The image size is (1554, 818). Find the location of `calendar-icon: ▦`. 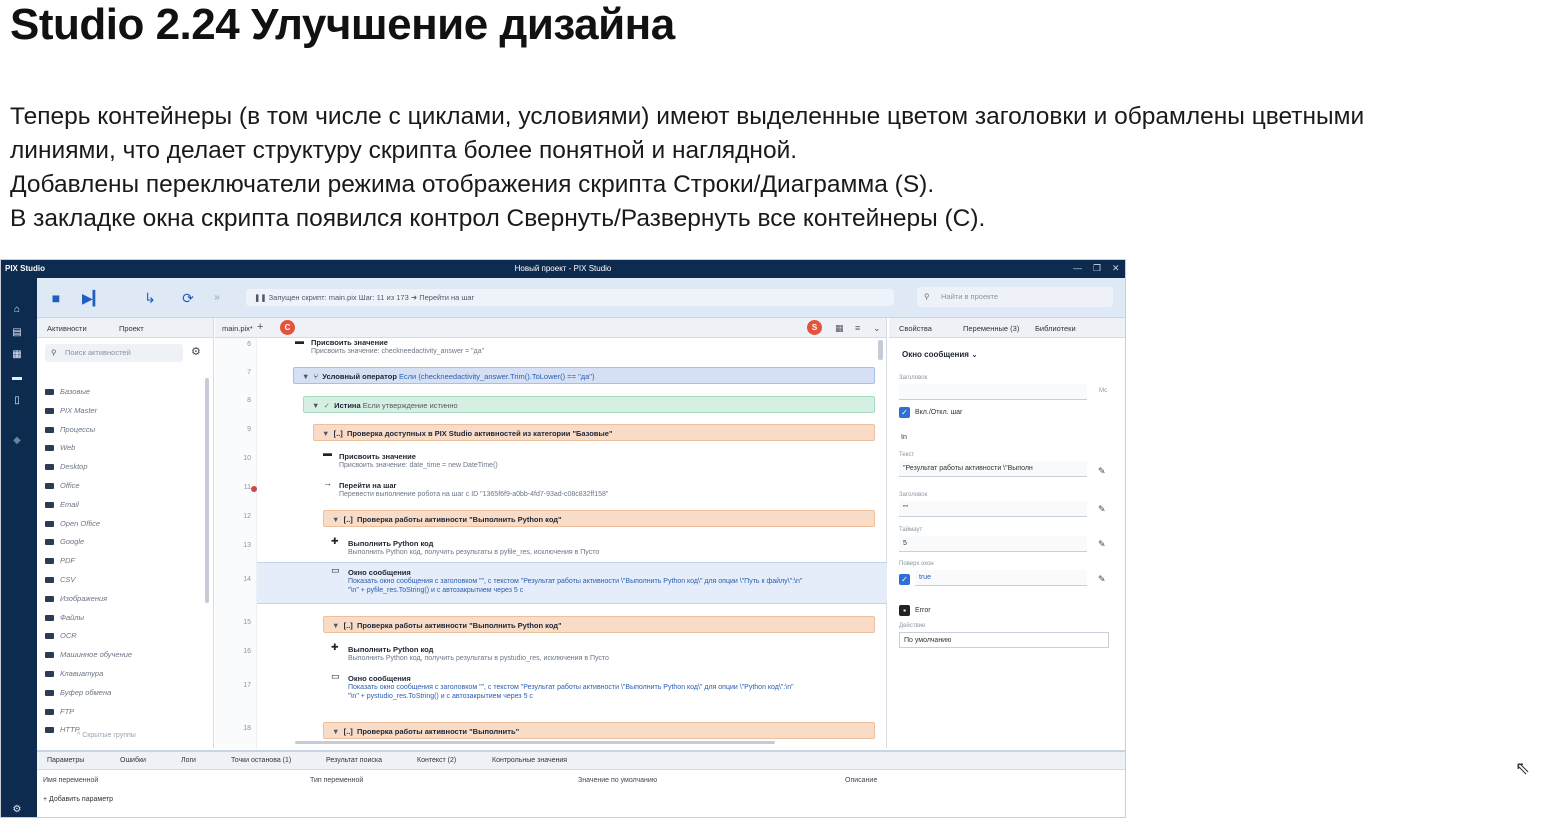

calendar-icon: ▦ is located at coordinates (17, 355).